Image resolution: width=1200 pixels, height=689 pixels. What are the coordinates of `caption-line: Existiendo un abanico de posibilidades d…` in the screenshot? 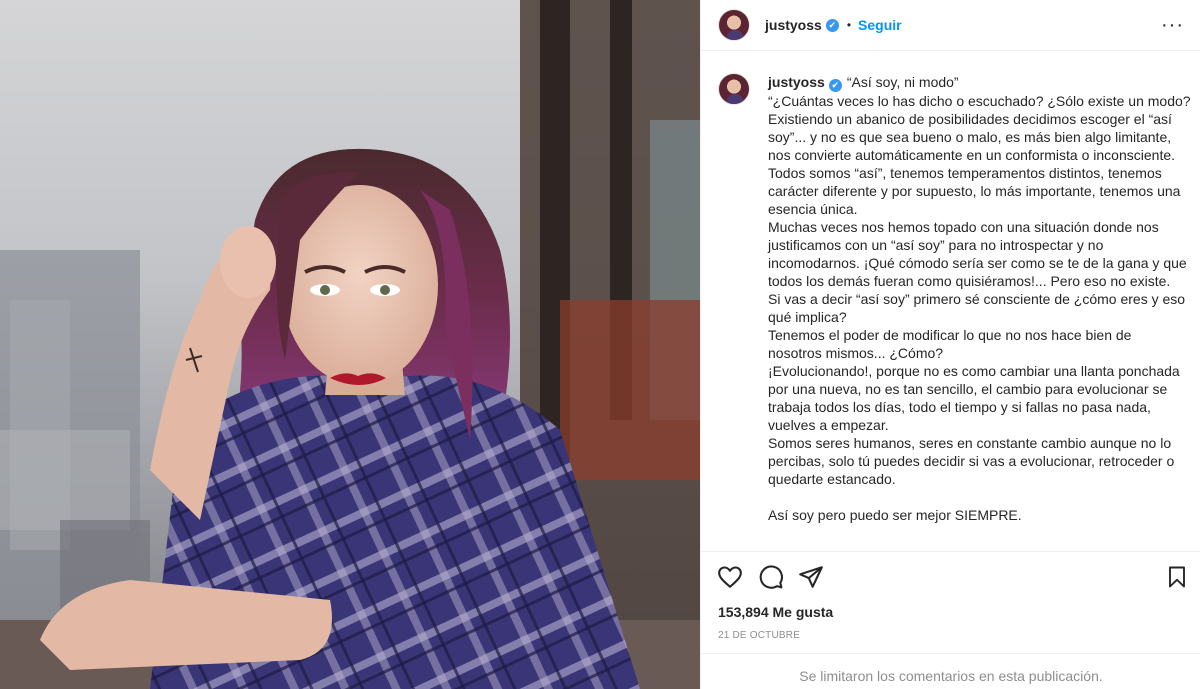 It's located at (970, 118).